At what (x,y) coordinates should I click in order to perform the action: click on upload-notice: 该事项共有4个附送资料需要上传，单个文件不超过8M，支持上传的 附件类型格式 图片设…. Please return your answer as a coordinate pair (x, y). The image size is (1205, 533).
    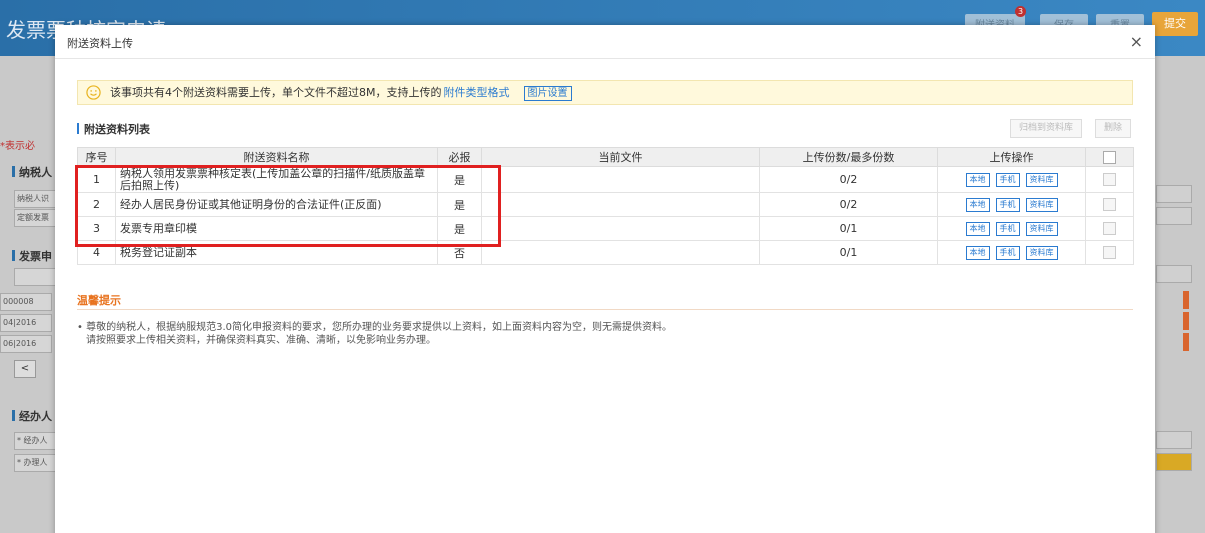
    Looking at the image, I should click on (605, 92).